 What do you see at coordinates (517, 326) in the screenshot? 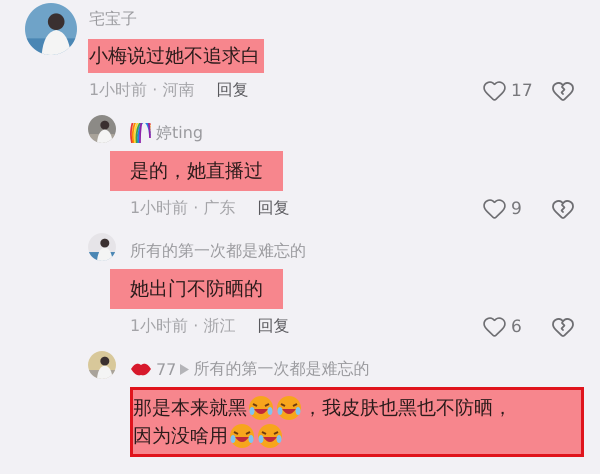
I see `like-count: 6` at bounding box center [517, 326].